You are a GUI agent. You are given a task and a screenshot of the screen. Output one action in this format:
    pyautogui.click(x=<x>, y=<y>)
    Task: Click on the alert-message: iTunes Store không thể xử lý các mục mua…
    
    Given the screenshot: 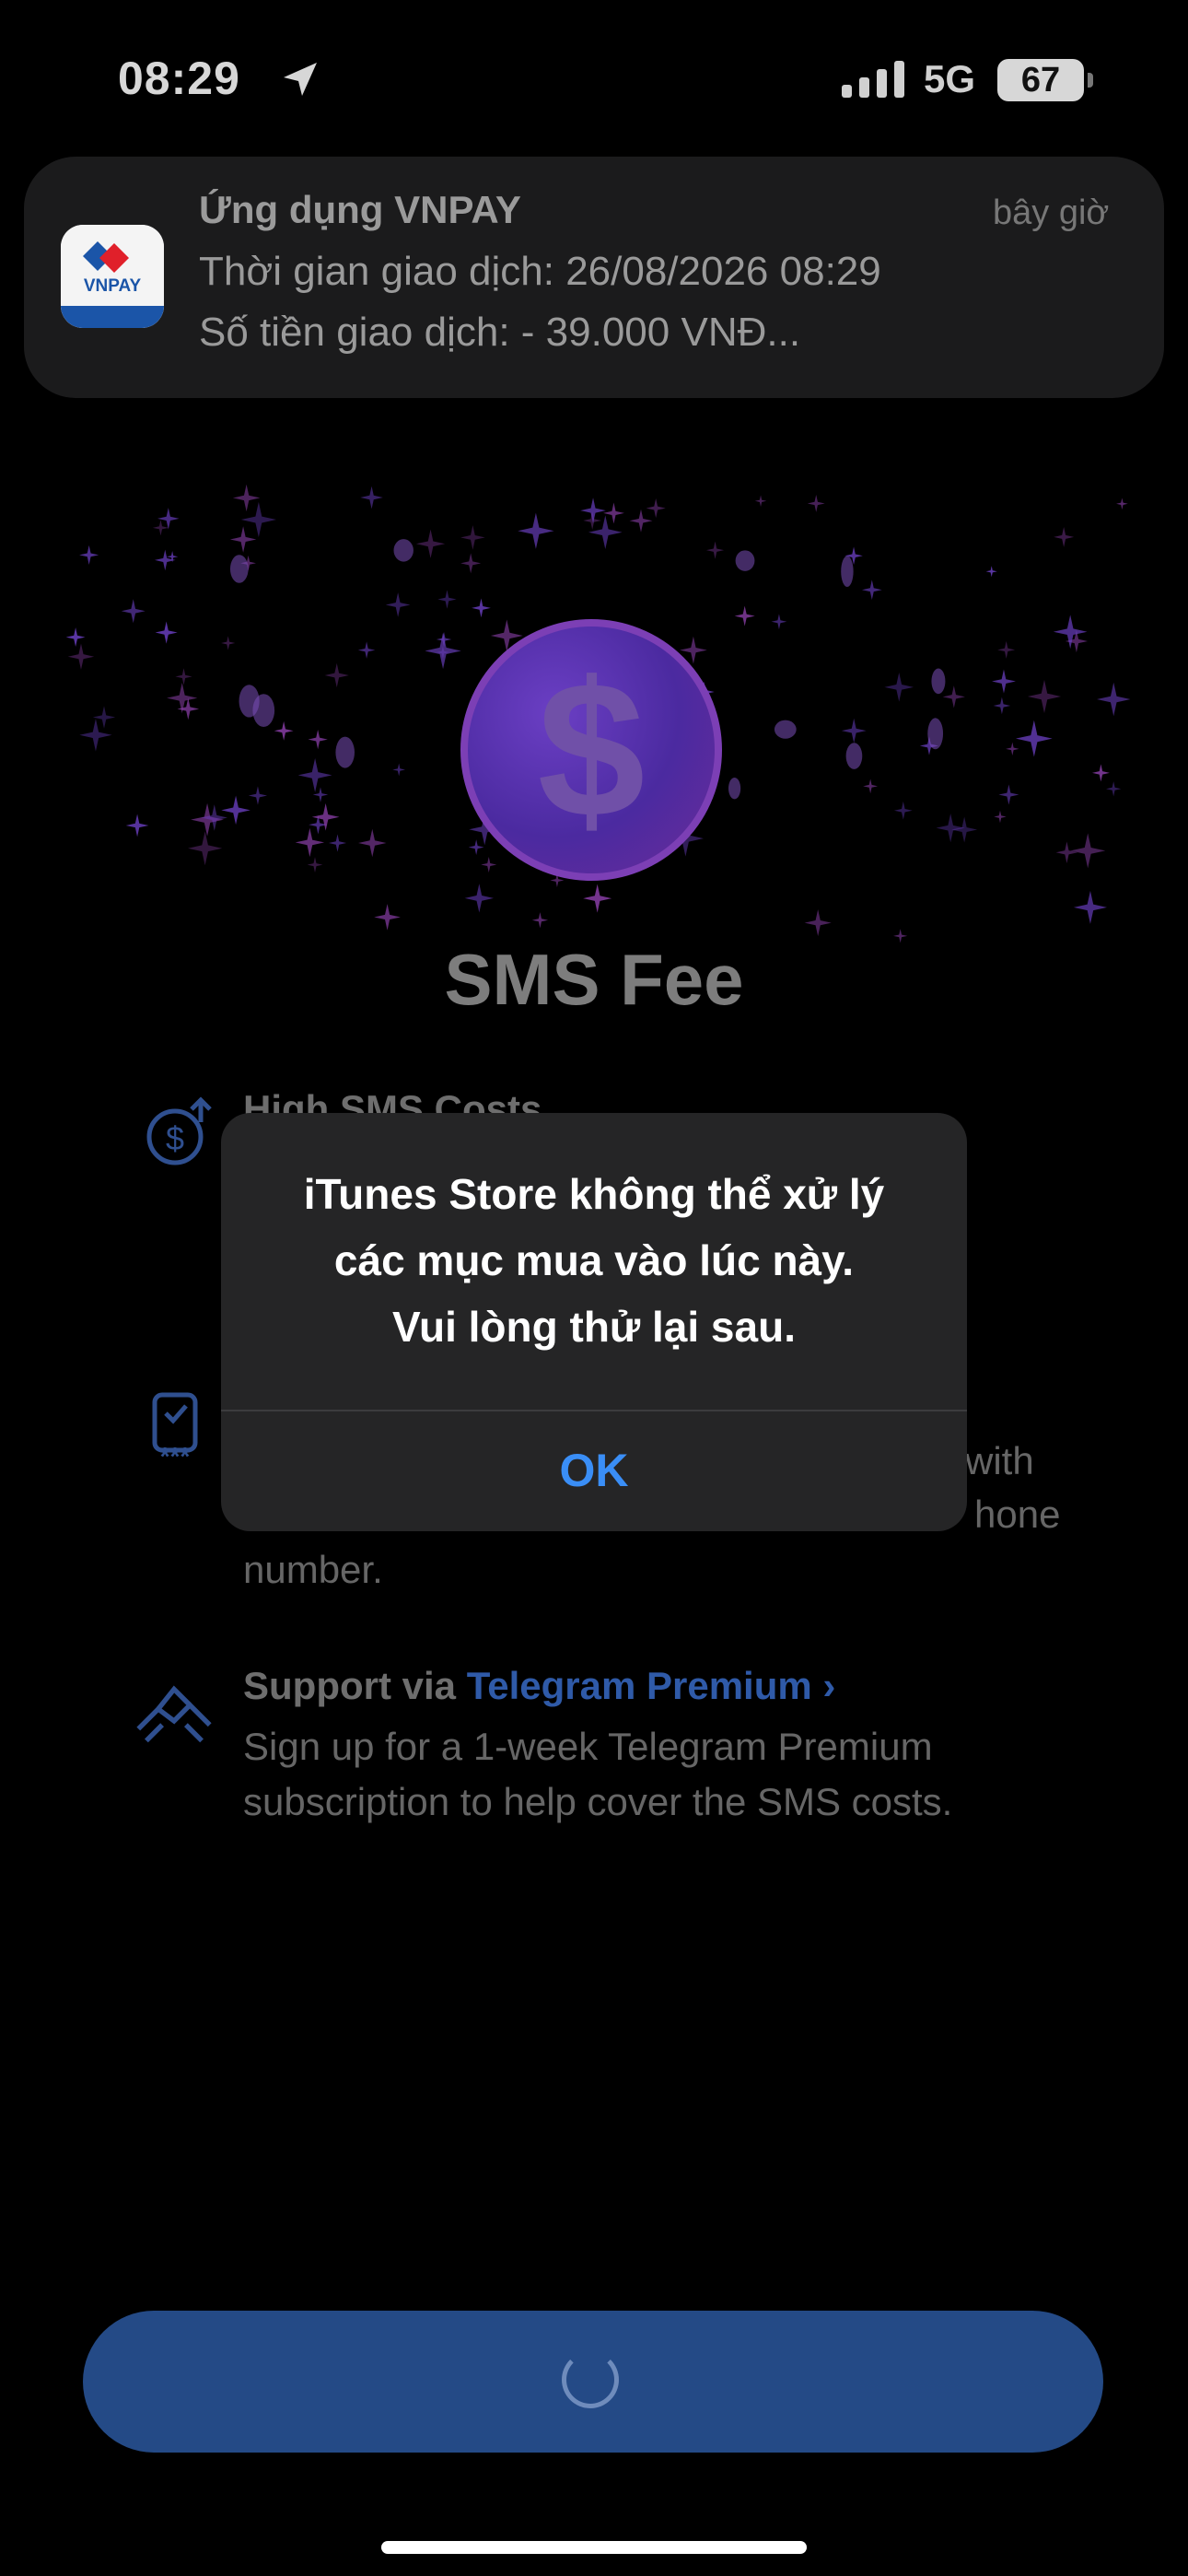 What is the action you would take?
    pyautogui.click(x=594, y=1260)
    